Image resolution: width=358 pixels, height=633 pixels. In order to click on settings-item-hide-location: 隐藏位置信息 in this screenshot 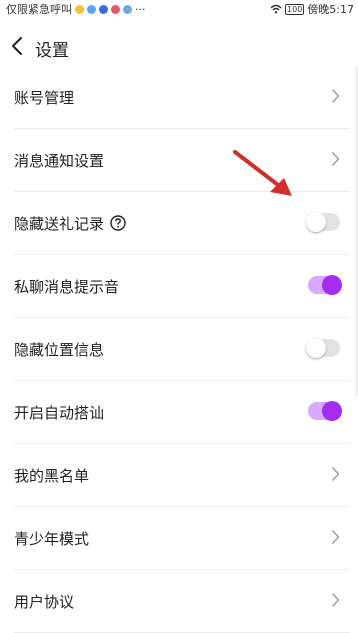, I will do `click(182, 349)`.